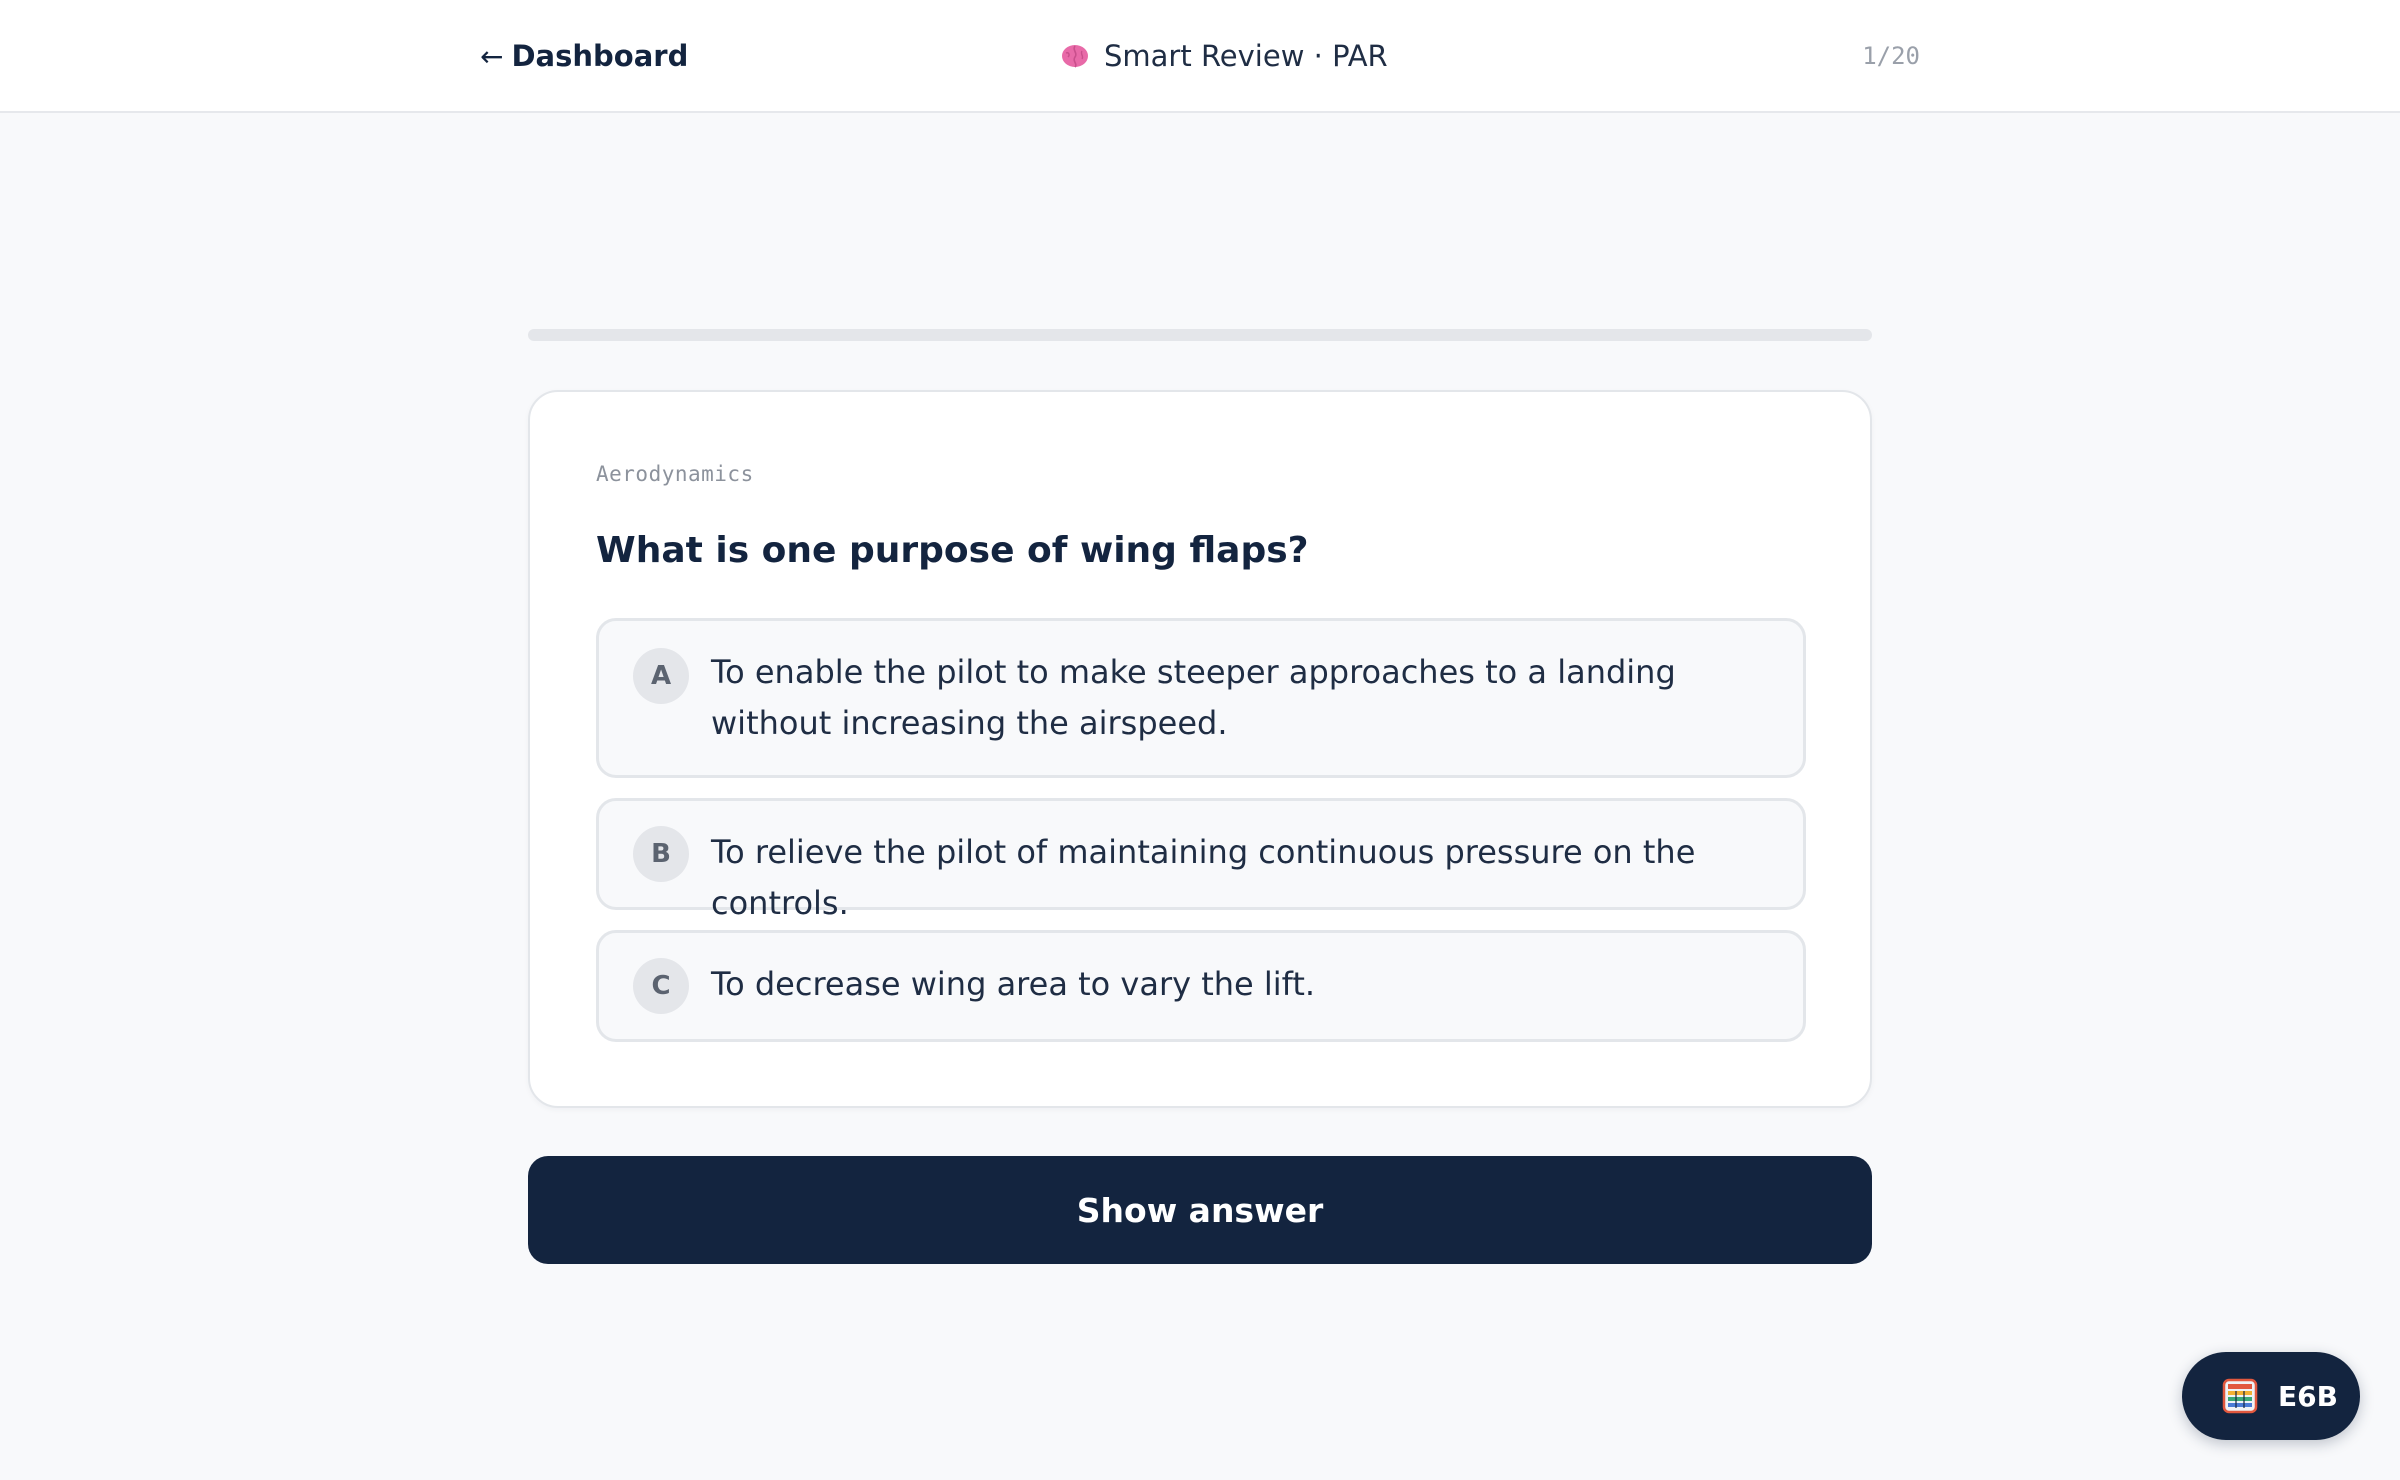 The height and width of the screenshot is (1480, 2400). Describe the element at coordinates (1200, 335) in the screenshot. I see `progress-bar` at that location.